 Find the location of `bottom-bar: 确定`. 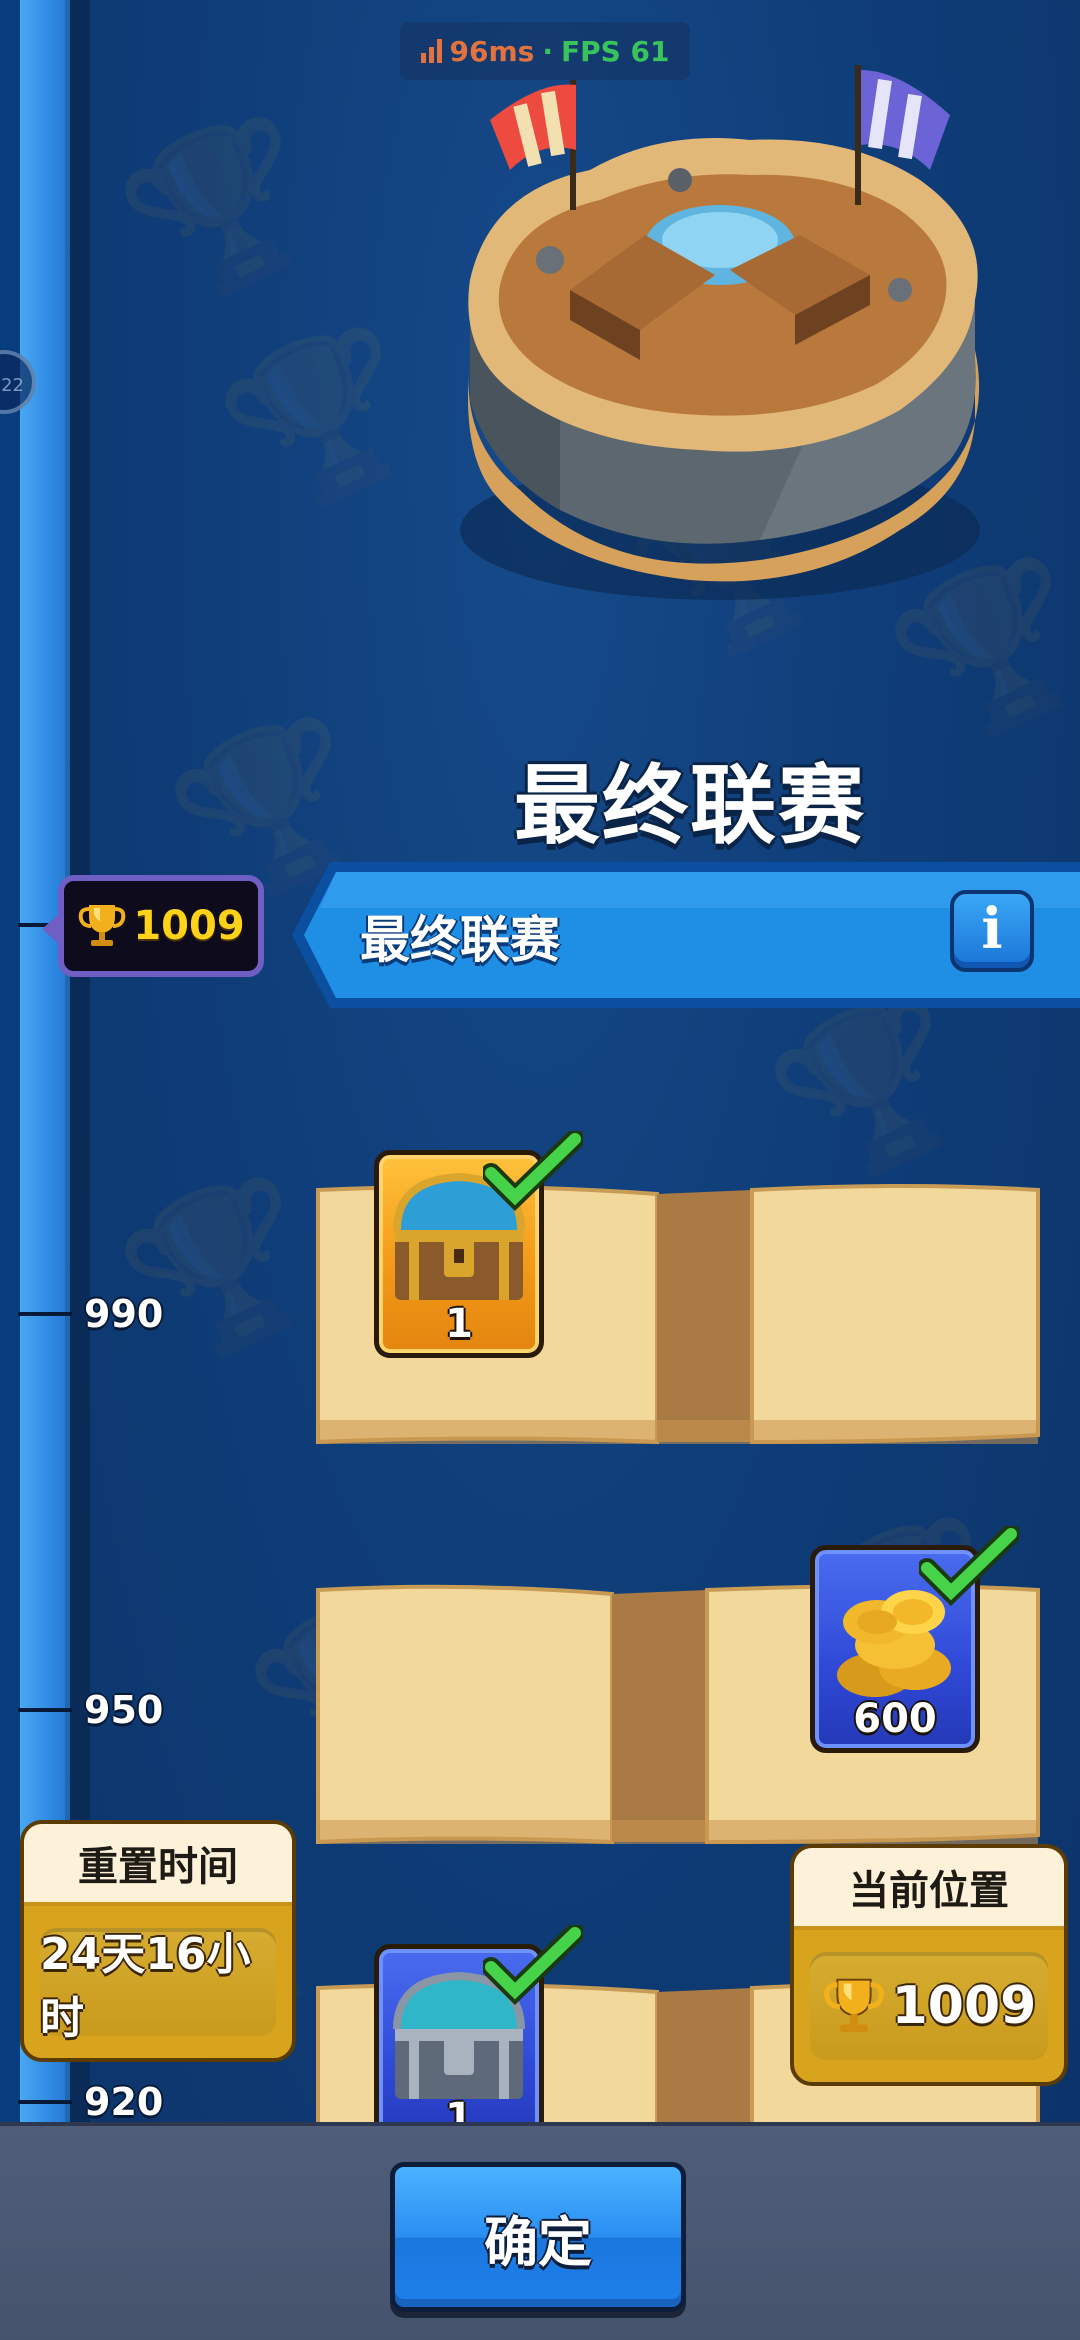

bottom-bar: 确定 is located at coordinates (540, 2231).